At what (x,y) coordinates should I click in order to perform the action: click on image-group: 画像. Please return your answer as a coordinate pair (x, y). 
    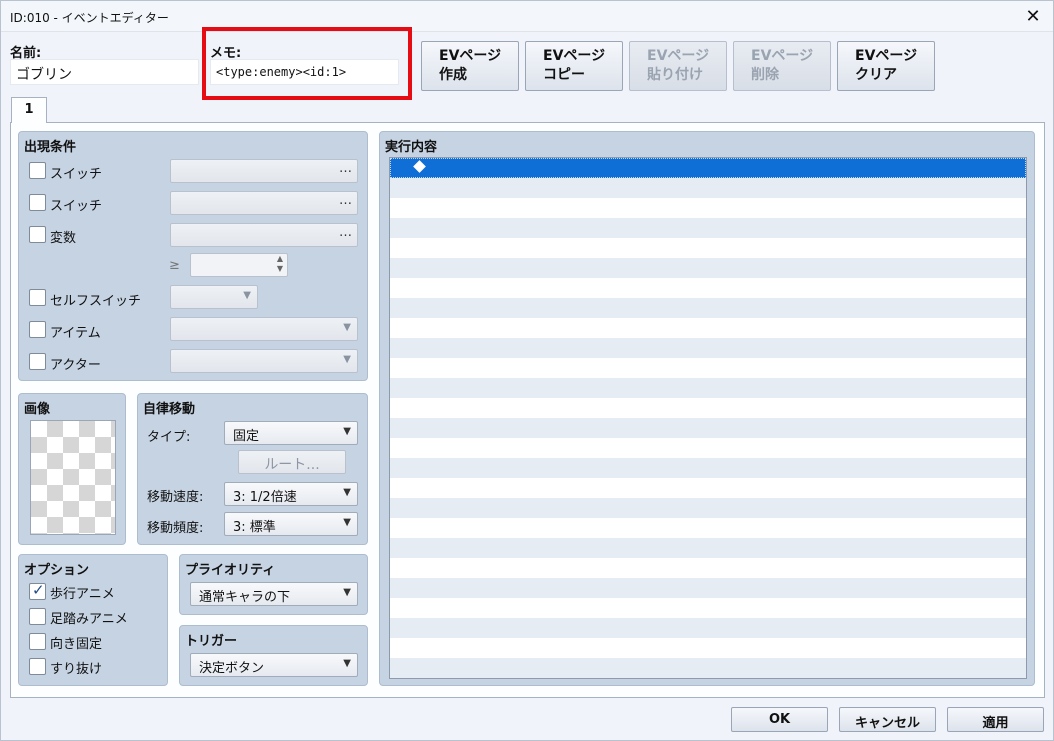
    Looking at the image, I should click on (72, 469).